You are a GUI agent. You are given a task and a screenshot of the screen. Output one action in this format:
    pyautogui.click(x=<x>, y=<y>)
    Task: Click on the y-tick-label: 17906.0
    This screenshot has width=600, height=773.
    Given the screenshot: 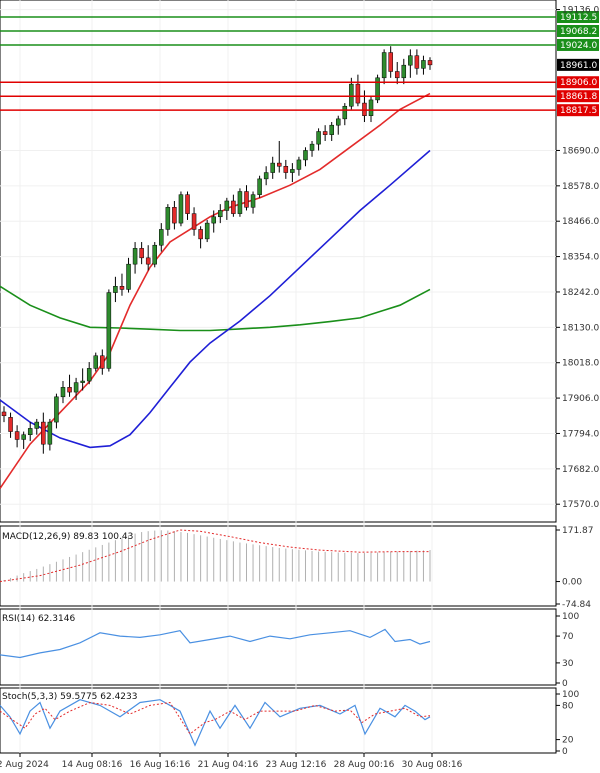 What is the action you would take?
    pyautogui.click(x=580, y=399)
    